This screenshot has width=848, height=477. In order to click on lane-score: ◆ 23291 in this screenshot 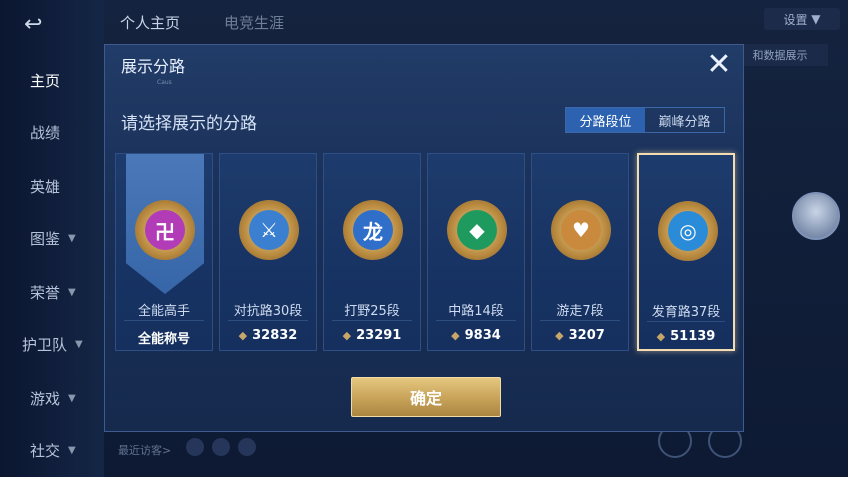, I will do `click(372, 335)`.